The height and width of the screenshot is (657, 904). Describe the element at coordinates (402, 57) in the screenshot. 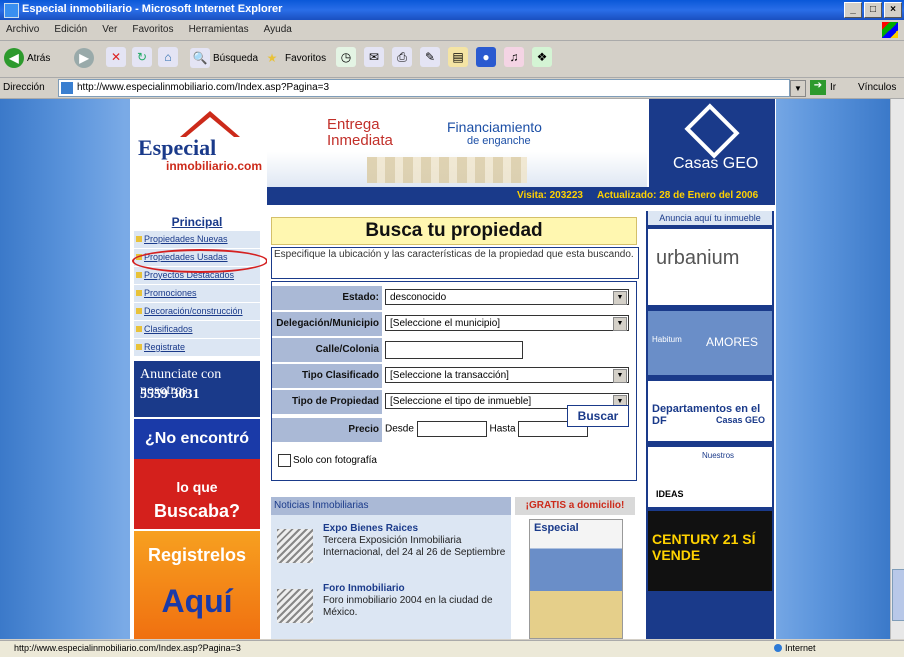

I see `print-icon: ⎙` at that location.